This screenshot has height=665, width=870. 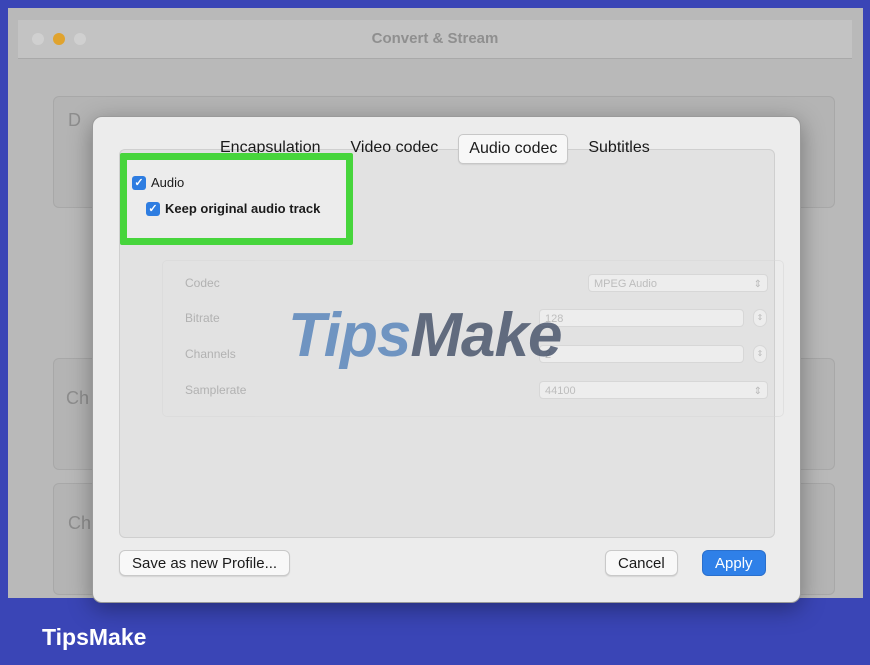 I want to click on codec-value: MPEG Audio, so click(x=625, y=284).